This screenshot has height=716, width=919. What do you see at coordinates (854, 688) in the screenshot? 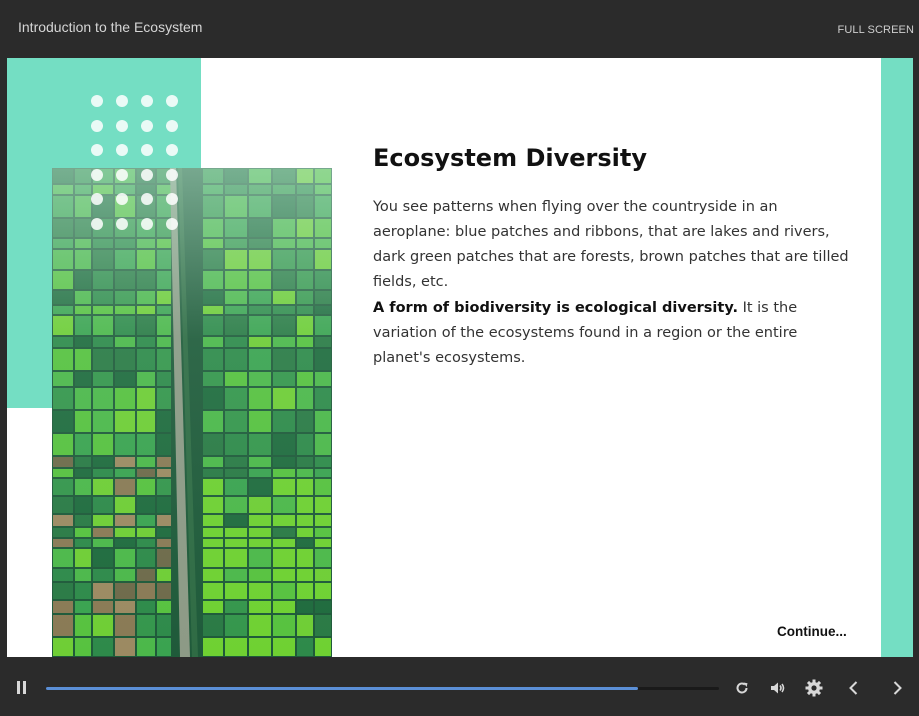
I see `previous-icon` at bounding box center [854, 688].